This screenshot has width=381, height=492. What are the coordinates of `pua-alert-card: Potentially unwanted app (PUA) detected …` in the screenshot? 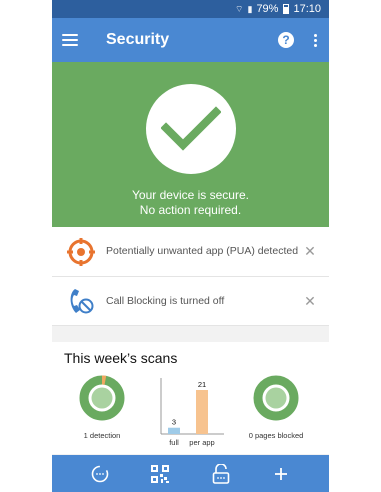 It's located at (190, 252).